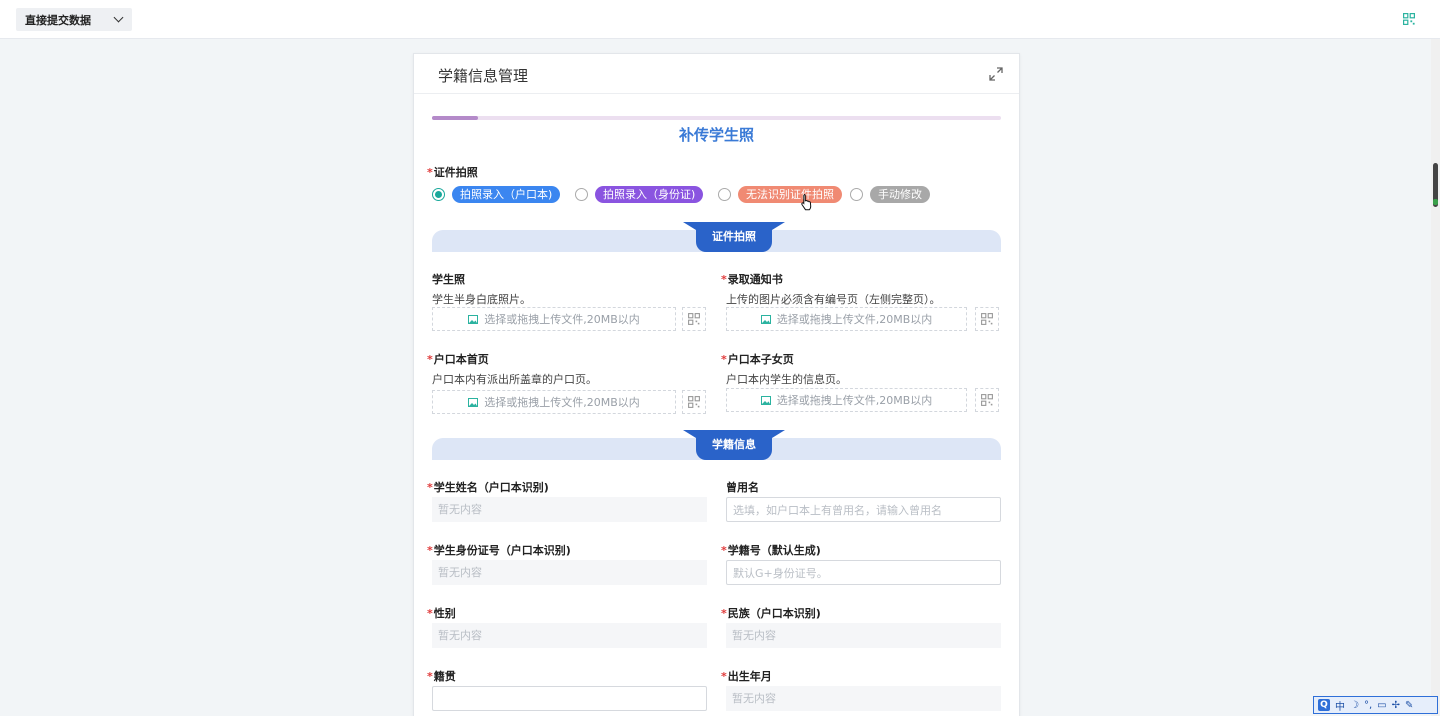  Describe the element at coordinates (863, 572) in the screenshot. I see `student-code-input: 默认G+身份证号。` at that location.